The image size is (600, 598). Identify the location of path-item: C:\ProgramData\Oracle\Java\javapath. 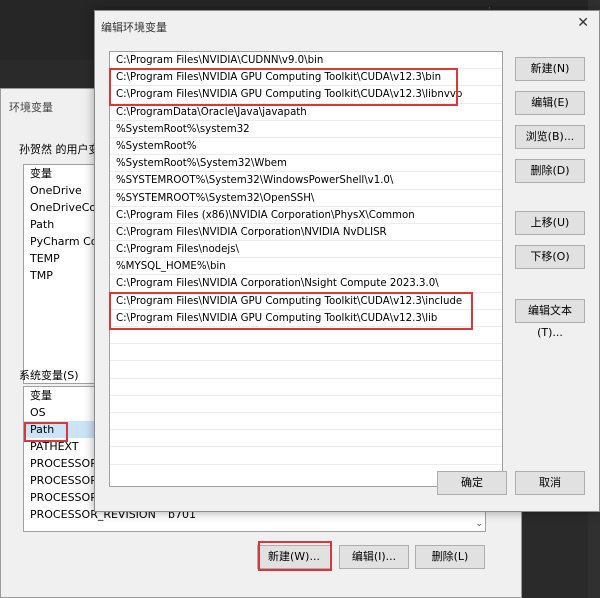
(306, 112).